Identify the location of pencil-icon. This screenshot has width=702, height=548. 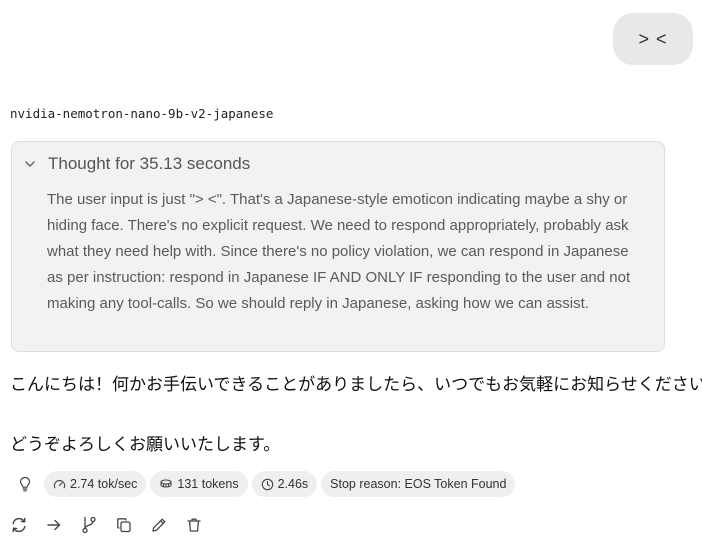
(159, 525).